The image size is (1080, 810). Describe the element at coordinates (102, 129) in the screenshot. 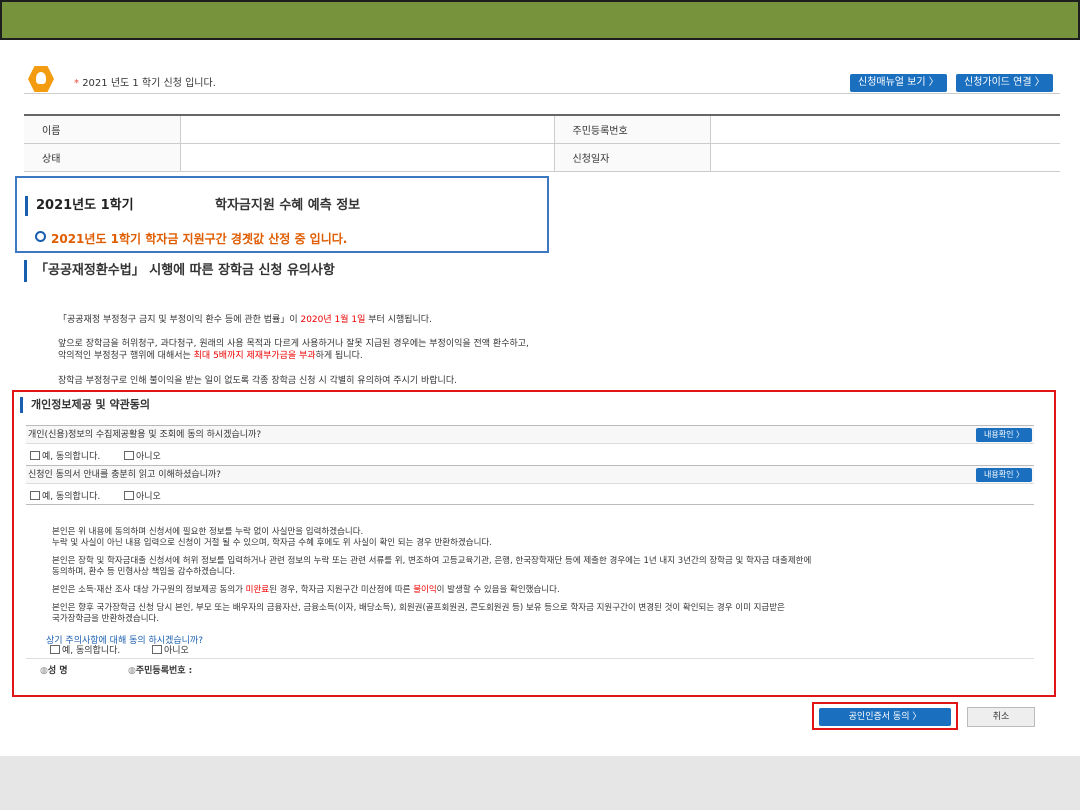

I see `name-label: 이름` at that location.